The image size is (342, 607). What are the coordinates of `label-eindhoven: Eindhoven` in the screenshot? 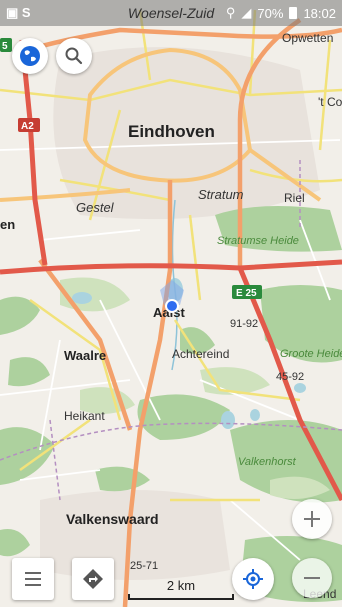 It's located at (171, 131).